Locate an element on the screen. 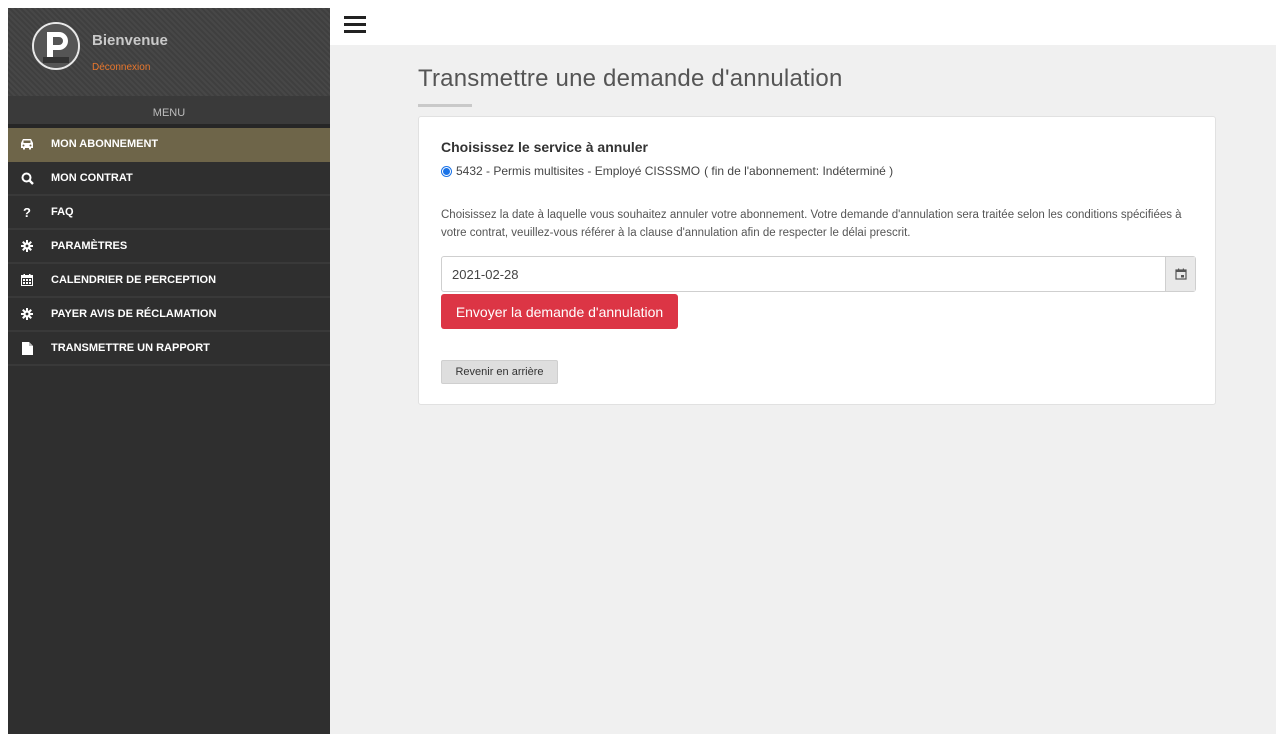  sidebar-item-mon-abonnement: MON ABONNEMENT is located at coordinates (169, 145).